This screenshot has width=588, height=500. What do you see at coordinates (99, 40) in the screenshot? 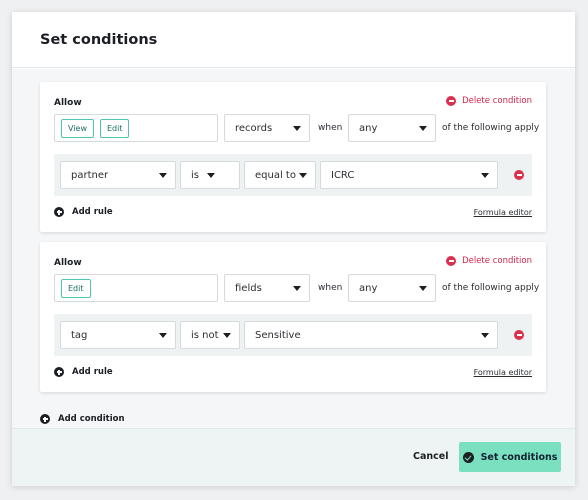
I see `dialog-title: Set conditions` at bounding box center [99, 40].